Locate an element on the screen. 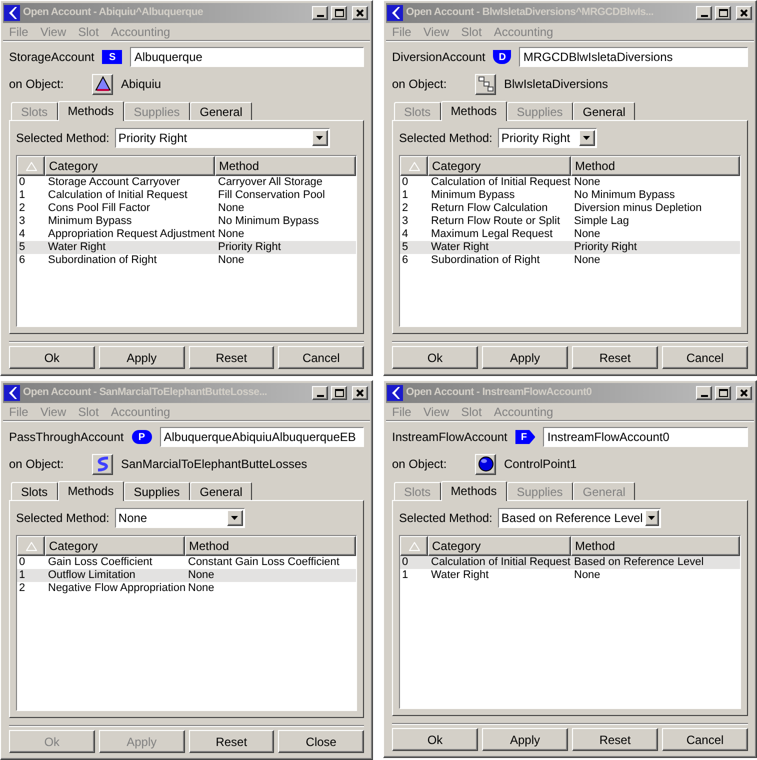  table-row: 0 Gain Loss Coefficient Constant Gain Loss Coefficient is located at coordinates (186, 562).